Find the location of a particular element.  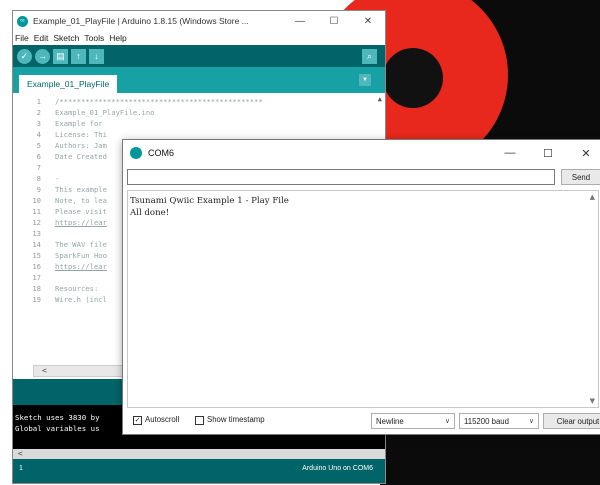

checkmark-icon: ✓ is located at coordinates (24, 55).